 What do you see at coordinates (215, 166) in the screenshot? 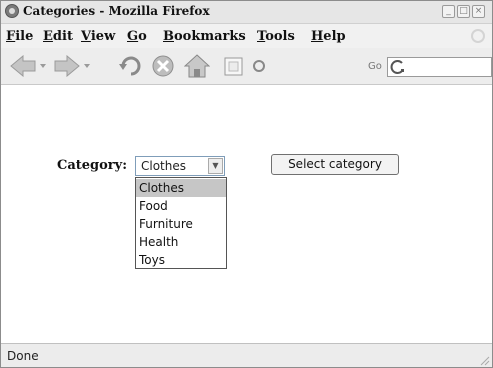
I see `chevron-down-icon: ▼` at bounding box center [215, 166].